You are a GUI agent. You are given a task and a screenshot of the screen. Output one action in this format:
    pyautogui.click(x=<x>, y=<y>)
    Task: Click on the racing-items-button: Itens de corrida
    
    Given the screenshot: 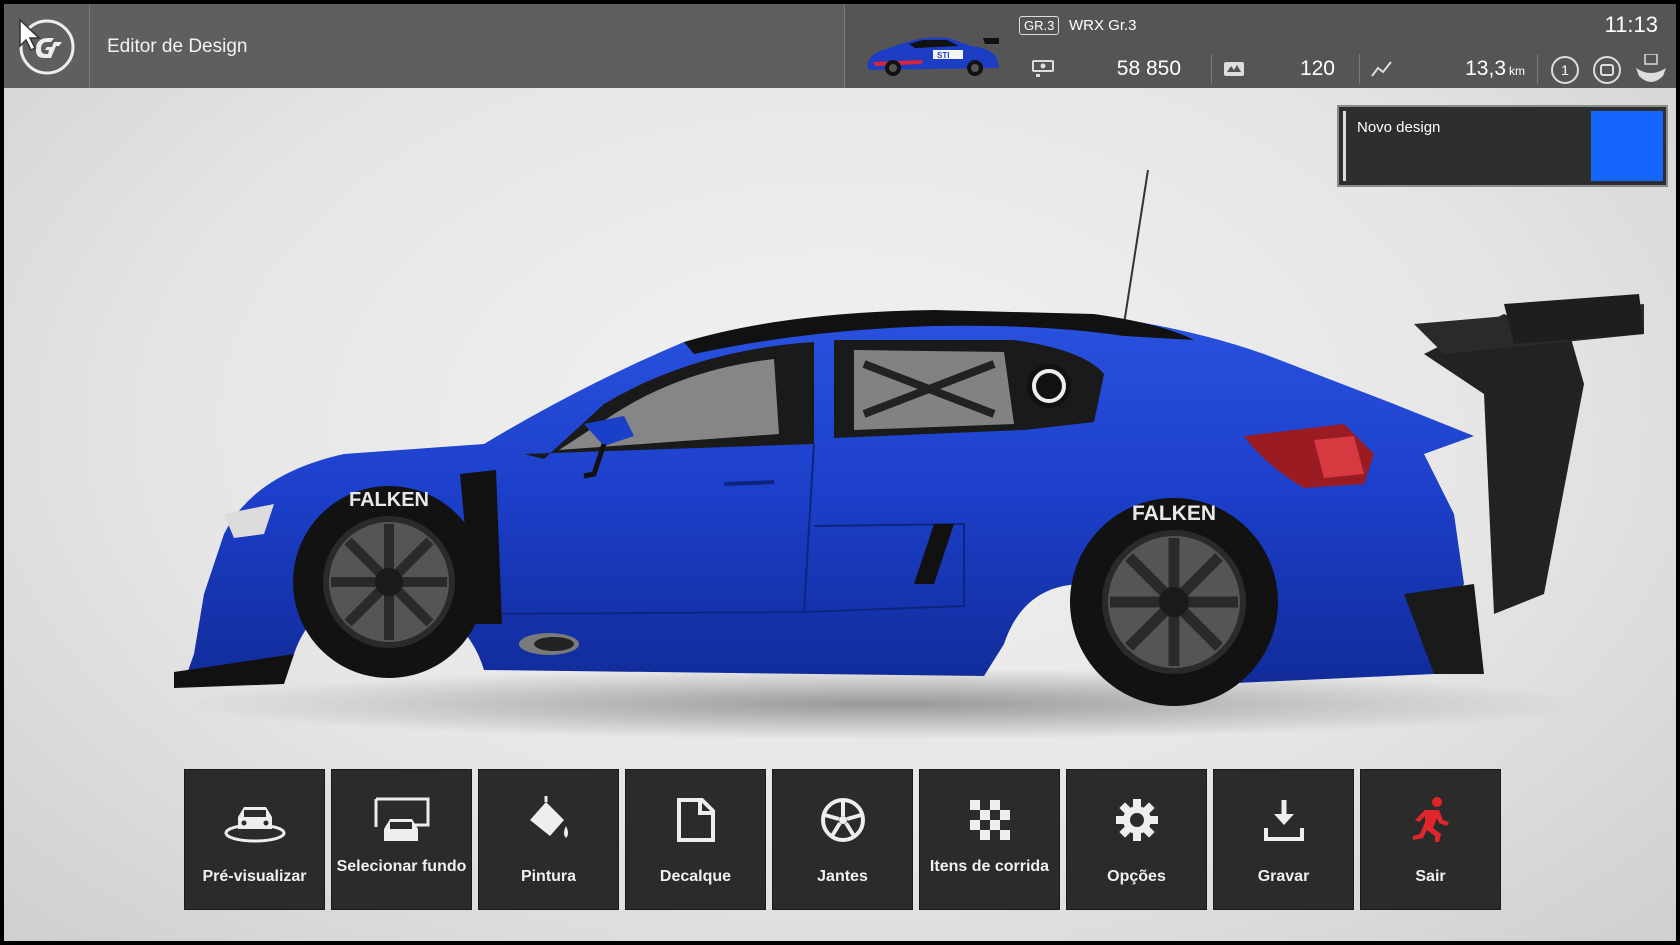 What is the action you would take?
    pyautogui.click(x=989, y=839)
    